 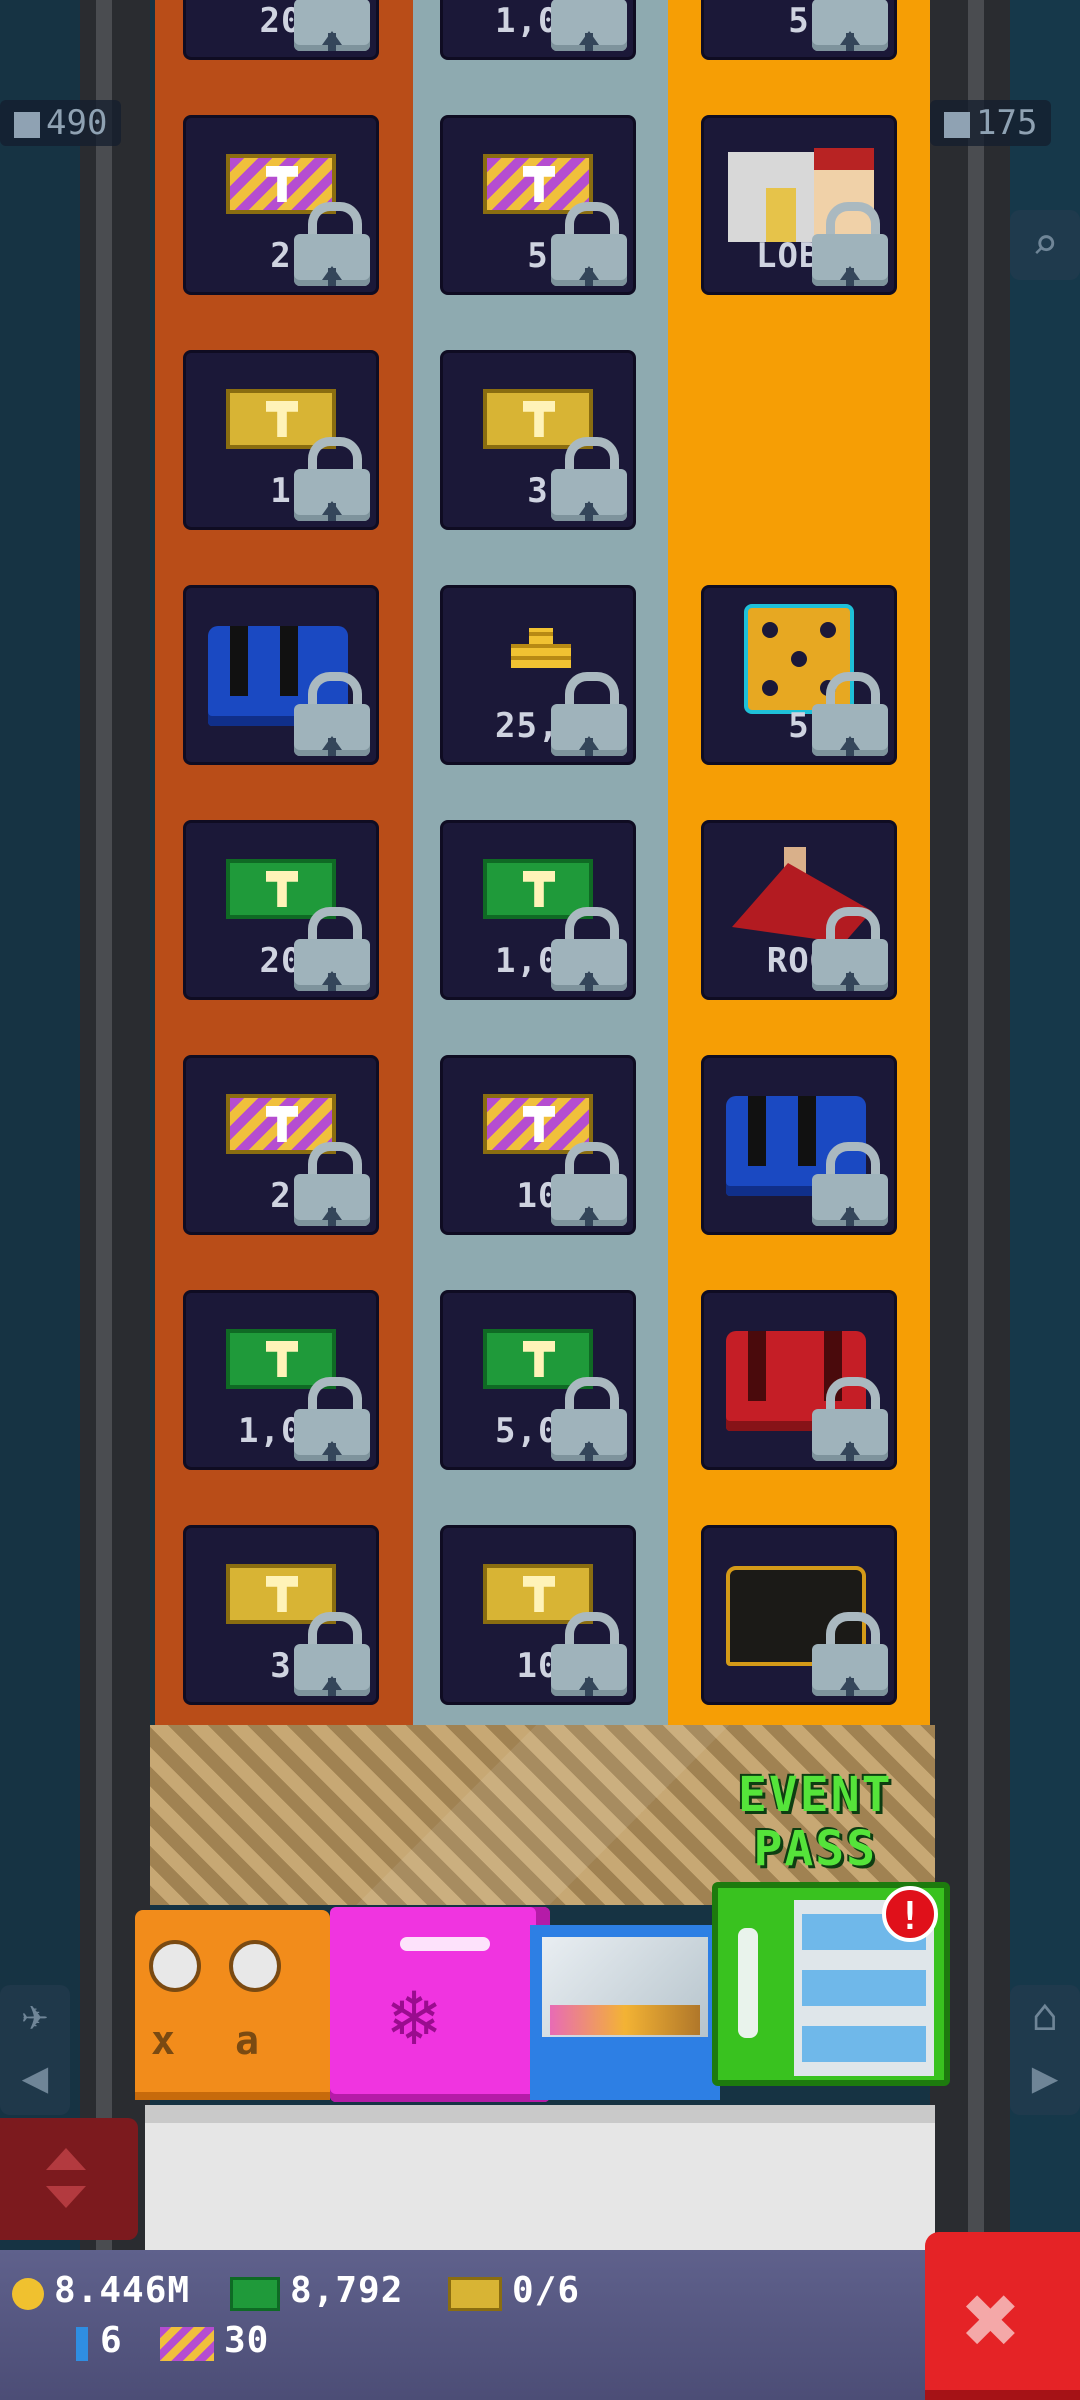 What do you see at coordinates (538, 1615) in the screenshot?
I see `reward-tile-gold-ticket: 10` at bounding box center [538, 1615].